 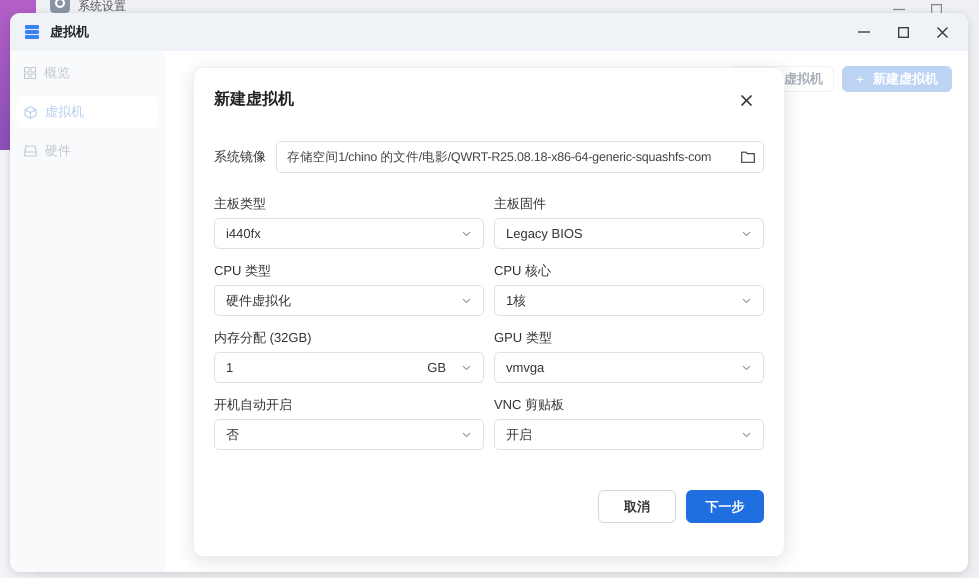 I want to click on select-field: 1 GB, so click(x=349, y=367).